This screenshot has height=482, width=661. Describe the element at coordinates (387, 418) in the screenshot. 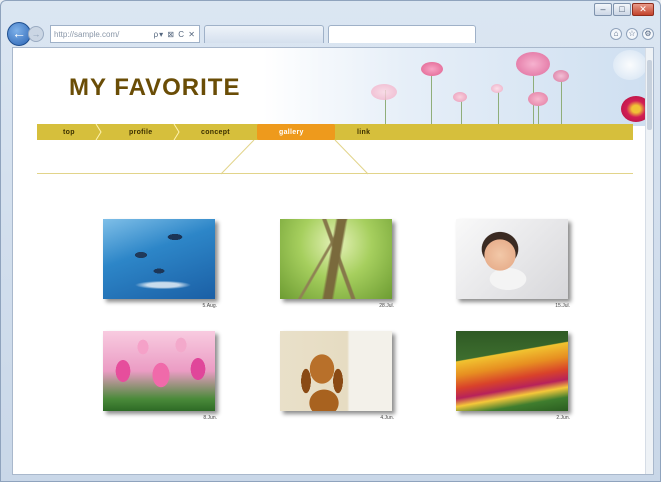

I see `photo-date: 4.Jun.` at that location.